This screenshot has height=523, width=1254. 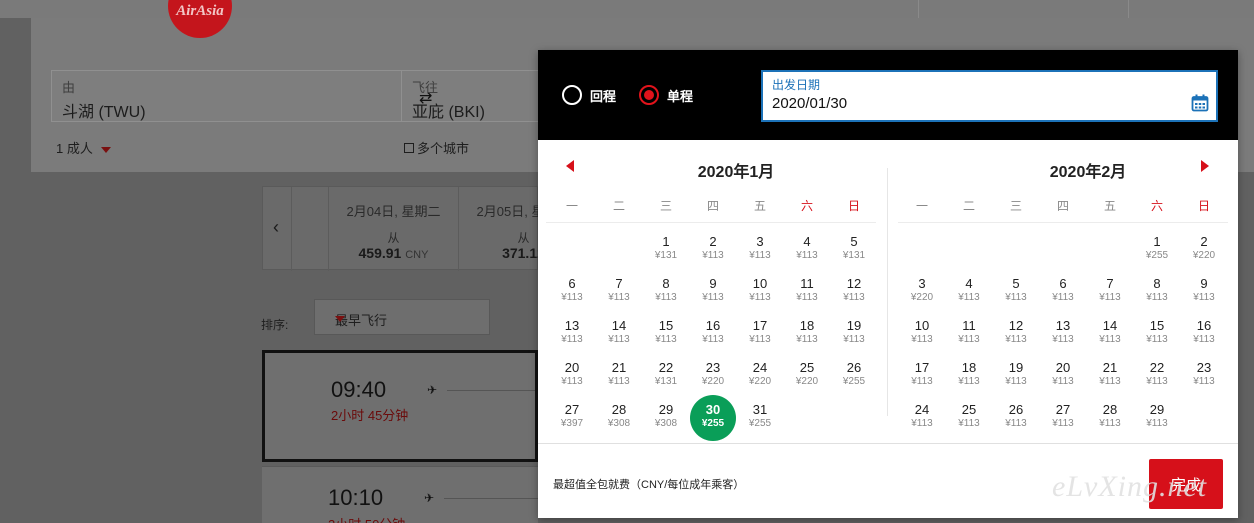 What do you see at coordinates (962, 103) in the screenshot?
I see `departure-date-input` at bounding box center [962, 103].